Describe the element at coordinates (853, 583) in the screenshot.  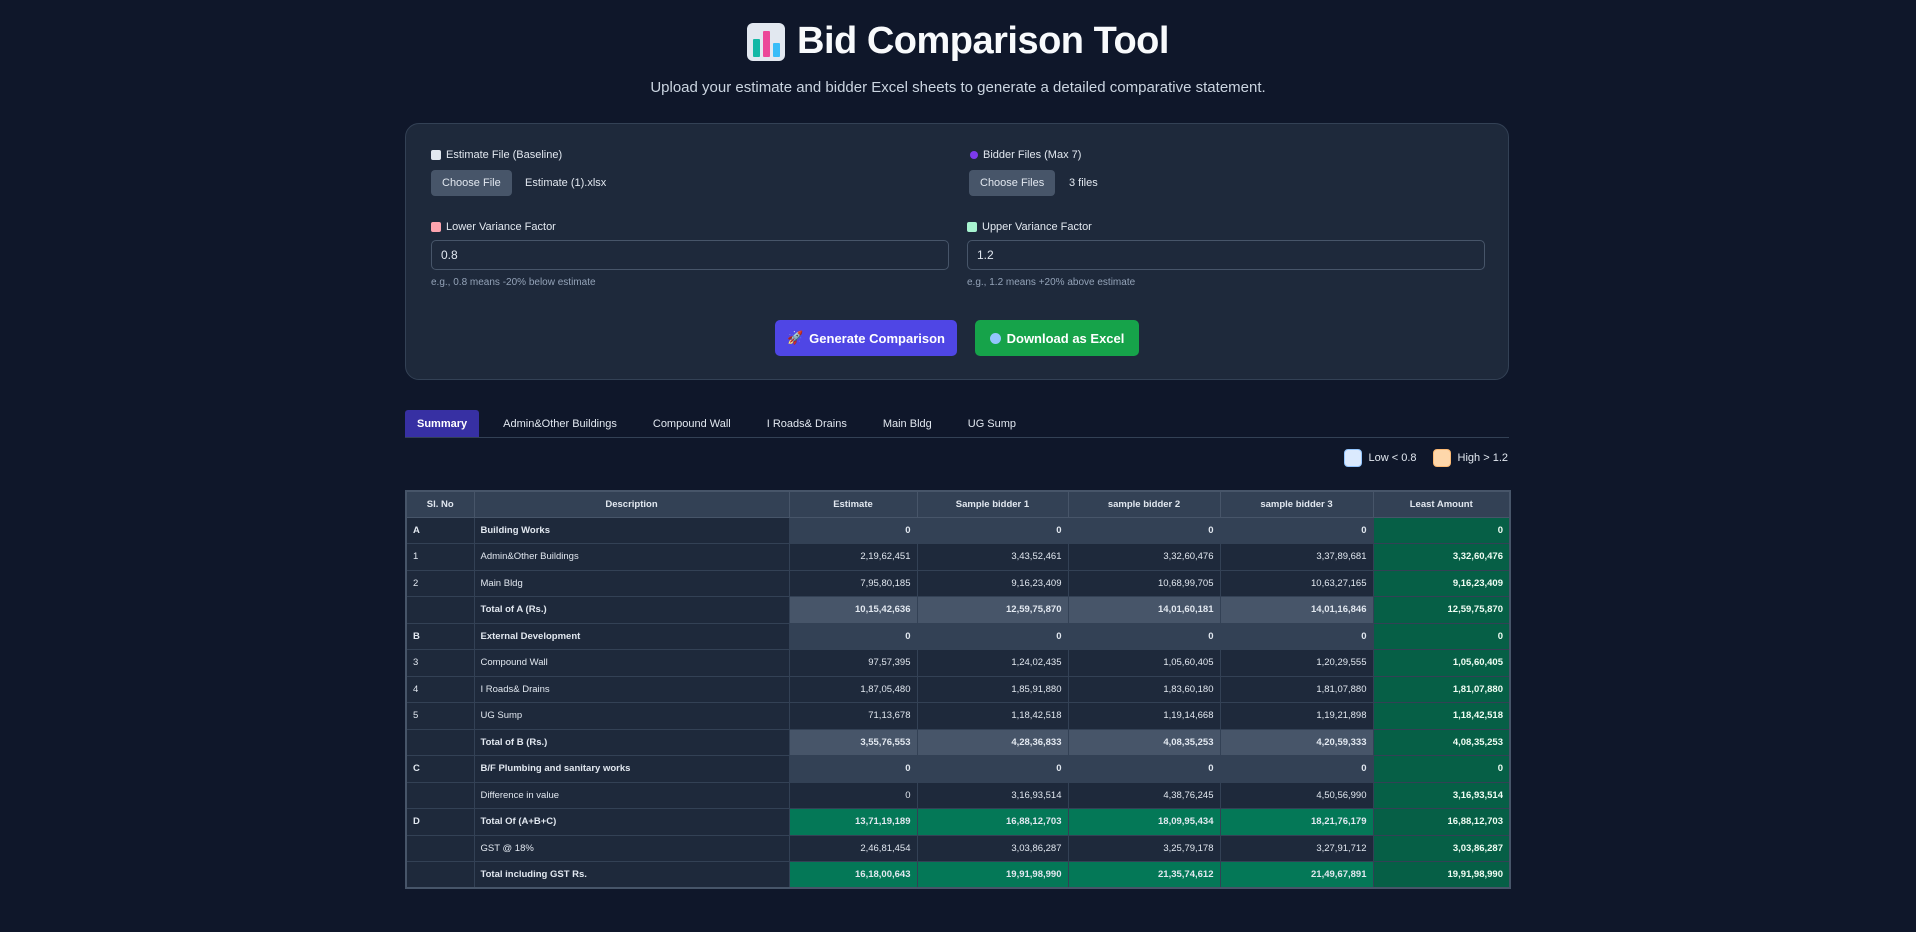
I see `estimate-cell: 7,95,80,185` at that location.